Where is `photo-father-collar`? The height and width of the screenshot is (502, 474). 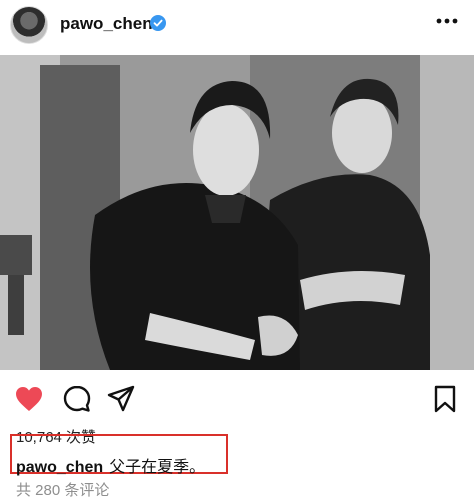
photo-father-collar is located at coordinates (225, 209).